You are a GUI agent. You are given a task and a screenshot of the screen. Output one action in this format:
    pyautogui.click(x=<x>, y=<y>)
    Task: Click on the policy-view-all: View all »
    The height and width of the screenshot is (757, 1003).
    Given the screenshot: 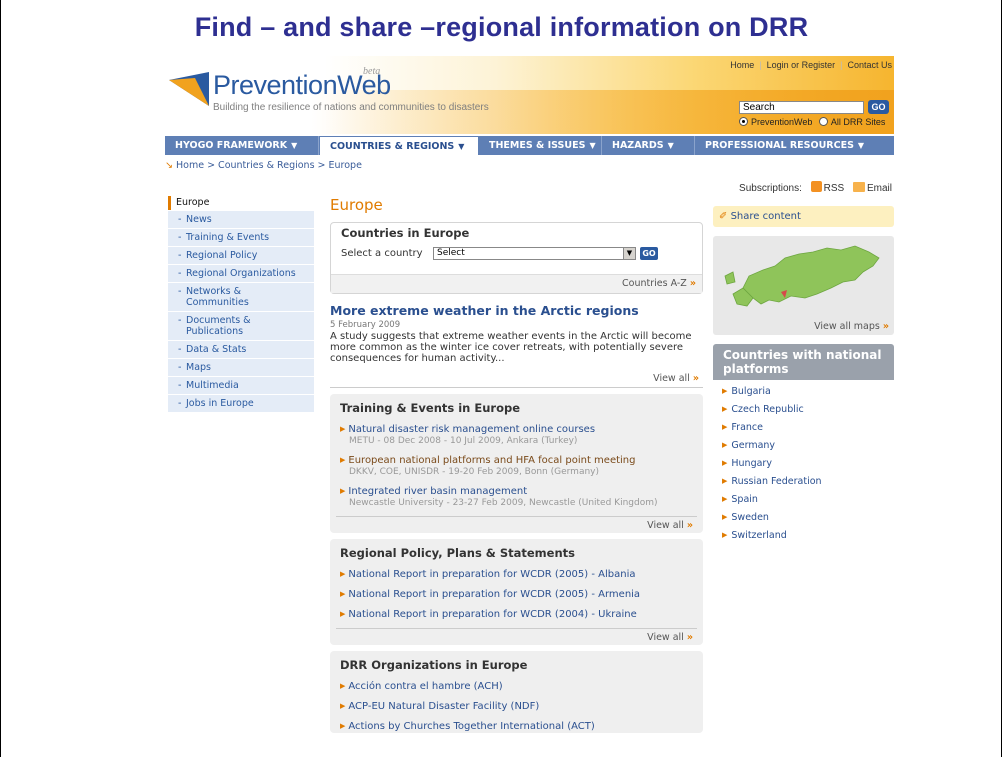 What is the action you would take?
    pyautogui.click(x=516, y=636)
    